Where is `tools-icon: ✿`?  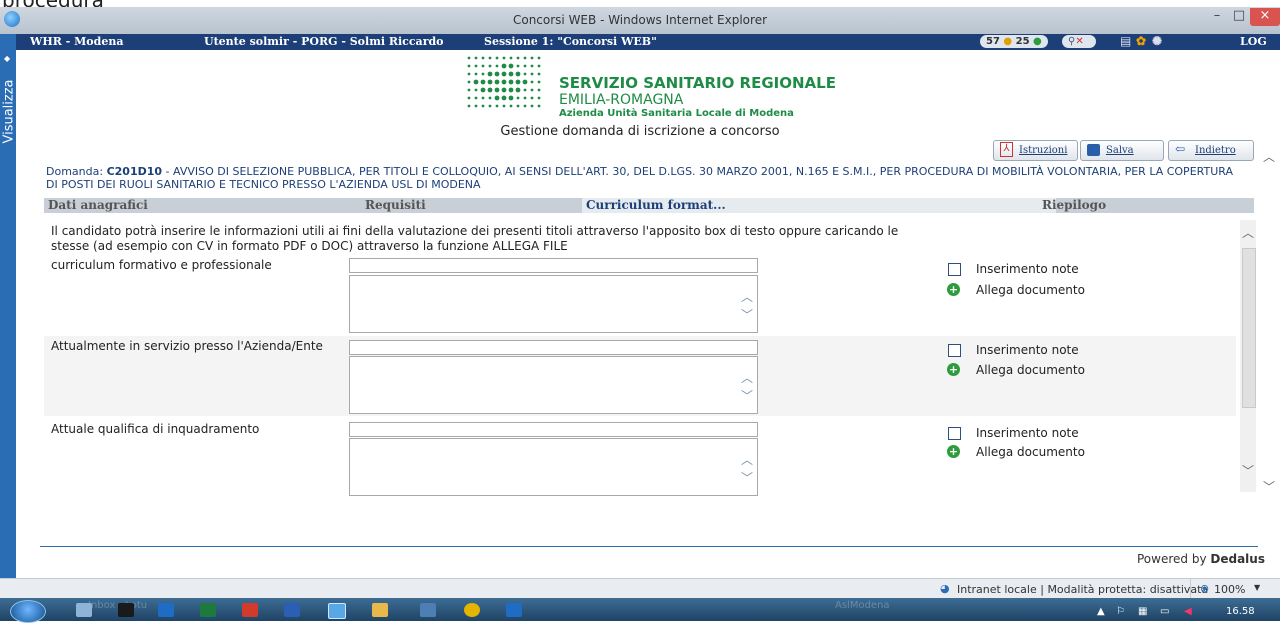
tools-icon: ✿ is located at coordinates (1141, 41).